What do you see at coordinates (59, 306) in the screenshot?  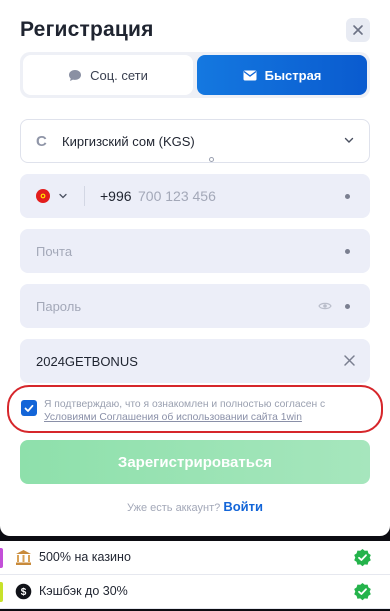 I see `password-placeholder: Пароль` at bounding box center [59, 306].